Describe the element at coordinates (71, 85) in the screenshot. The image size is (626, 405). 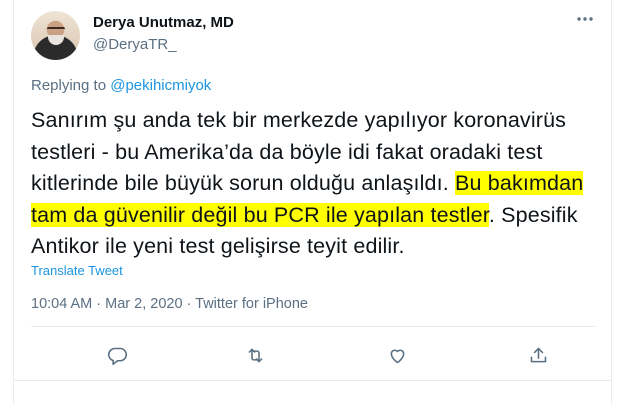
I see `replying-prefix: Replying to` at that location.